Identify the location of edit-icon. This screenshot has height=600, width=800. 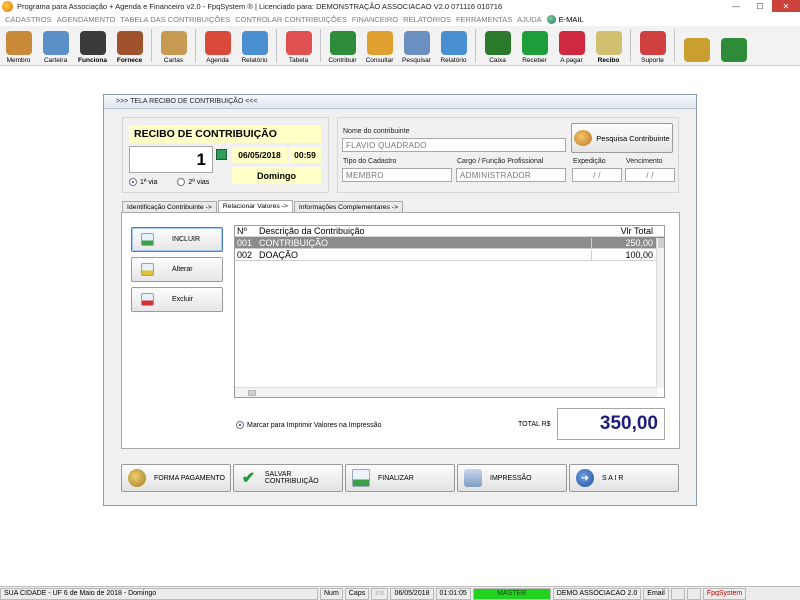
(147, 269).